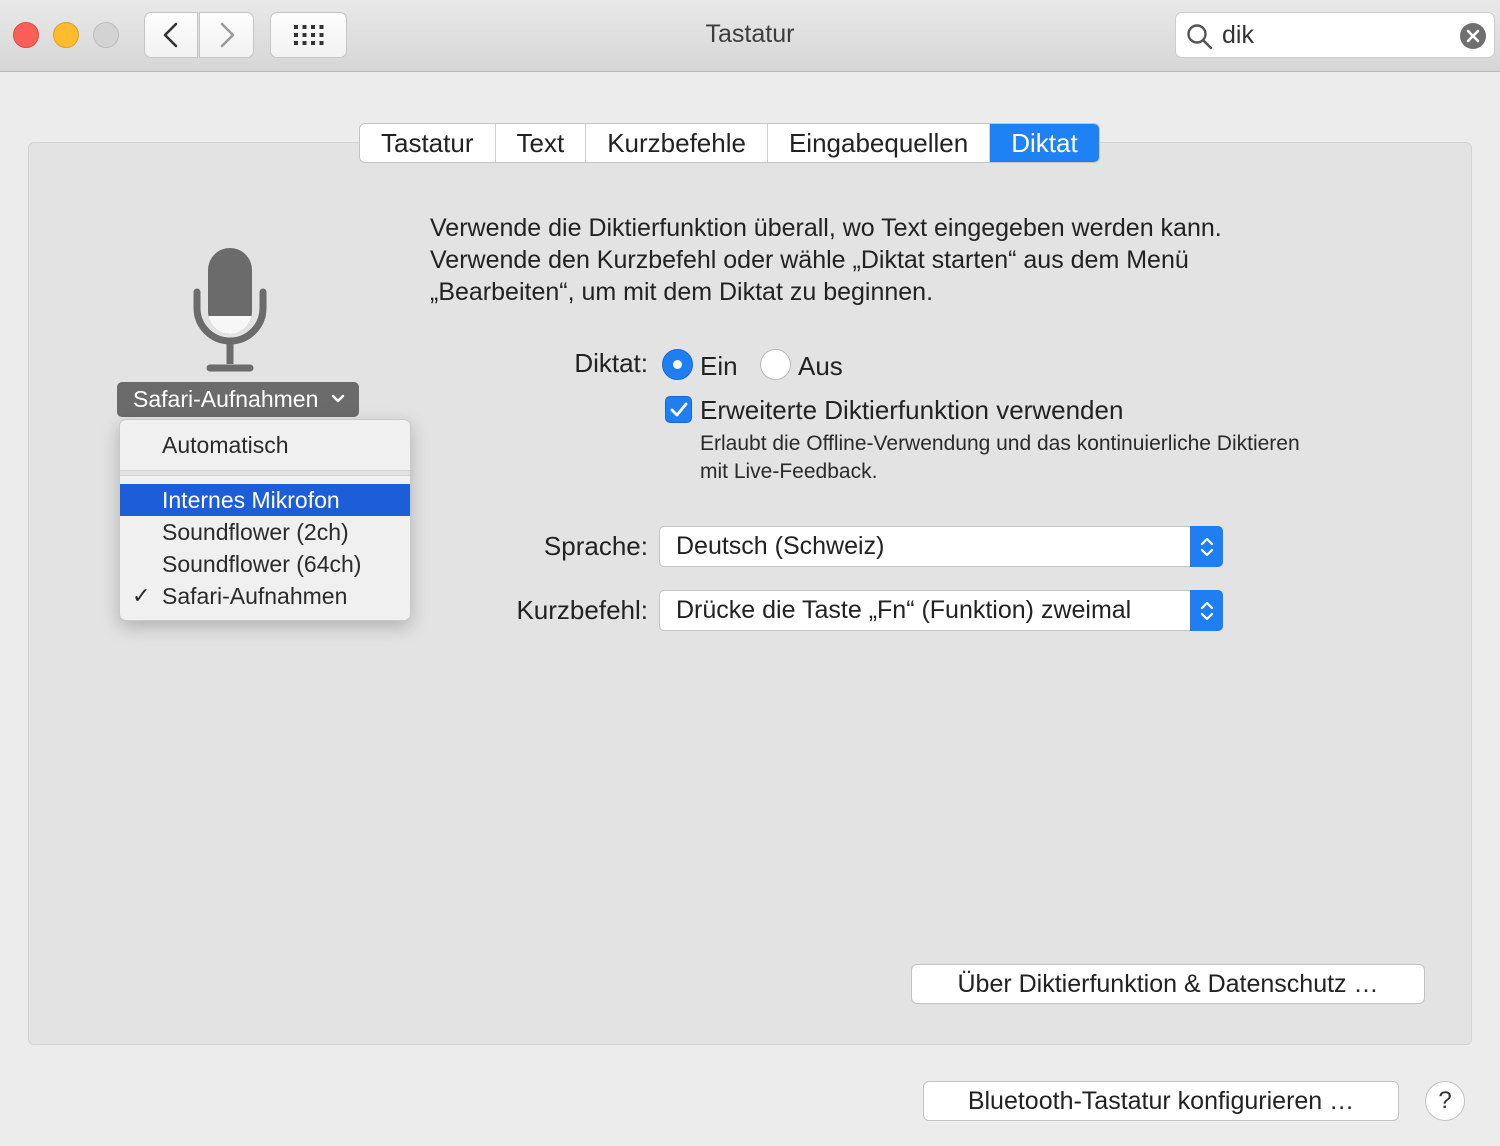 The image size is (1500, 1146). I want to click on title-bar: Tastatur, so click(750, 36).